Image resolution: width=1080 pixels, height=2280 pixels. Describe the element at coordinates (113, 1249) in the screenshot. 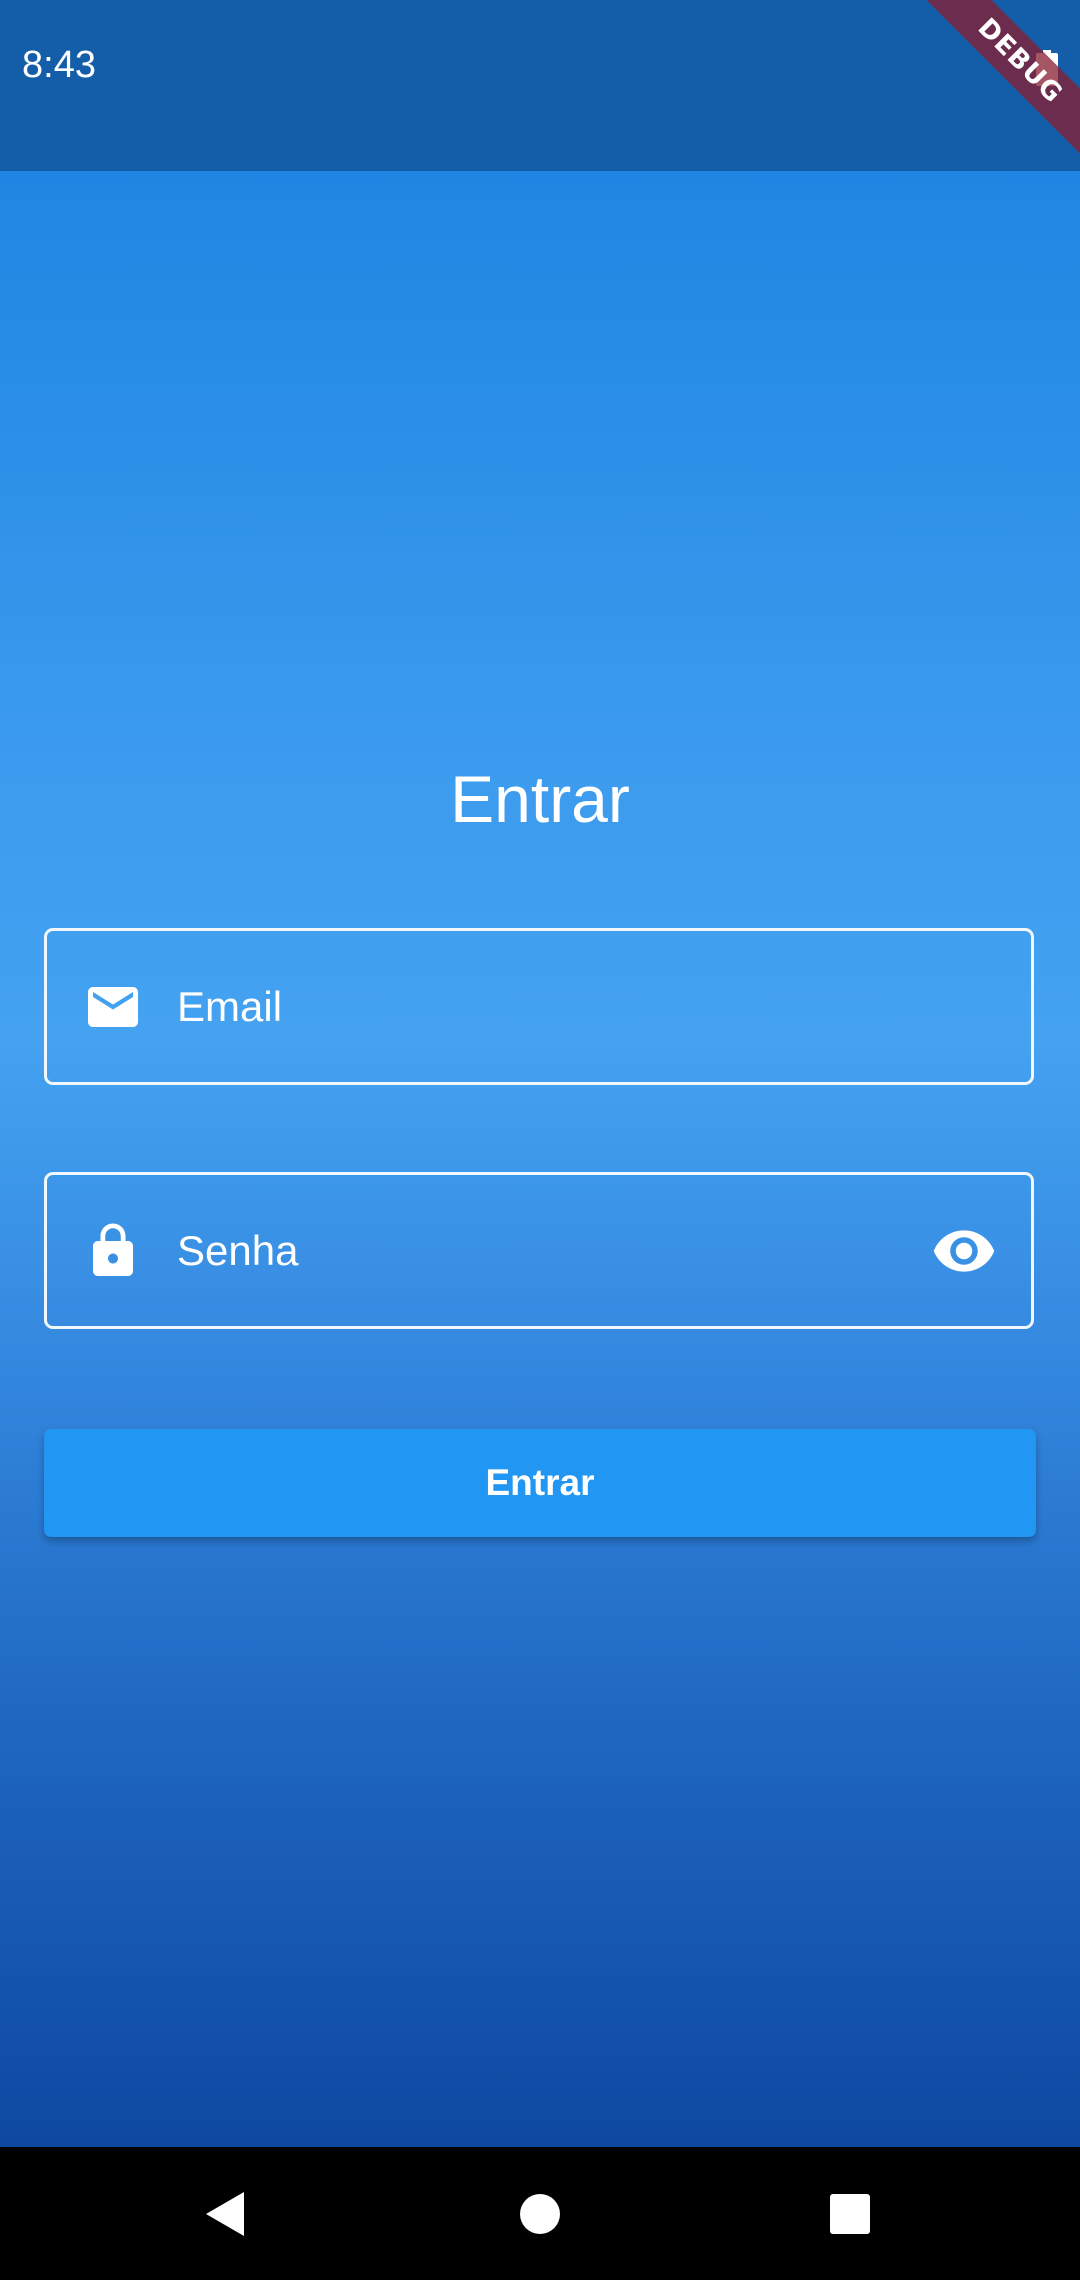

I see `lock-icon` at that location.